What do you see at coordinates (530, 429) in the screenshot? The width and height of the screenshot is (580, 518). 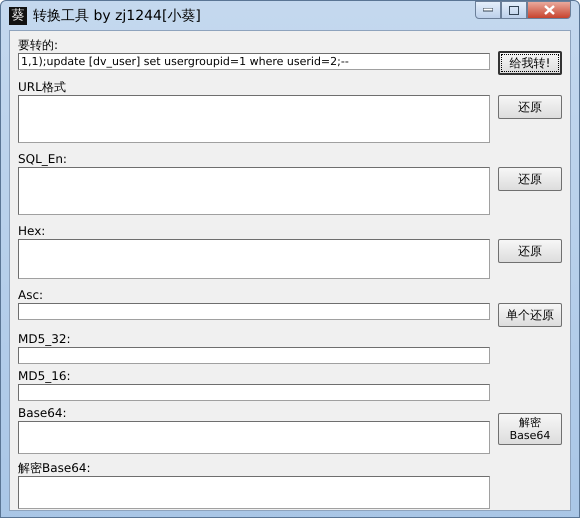 I see `action-button: 解密 Base64` at bounding box center [530, 429].